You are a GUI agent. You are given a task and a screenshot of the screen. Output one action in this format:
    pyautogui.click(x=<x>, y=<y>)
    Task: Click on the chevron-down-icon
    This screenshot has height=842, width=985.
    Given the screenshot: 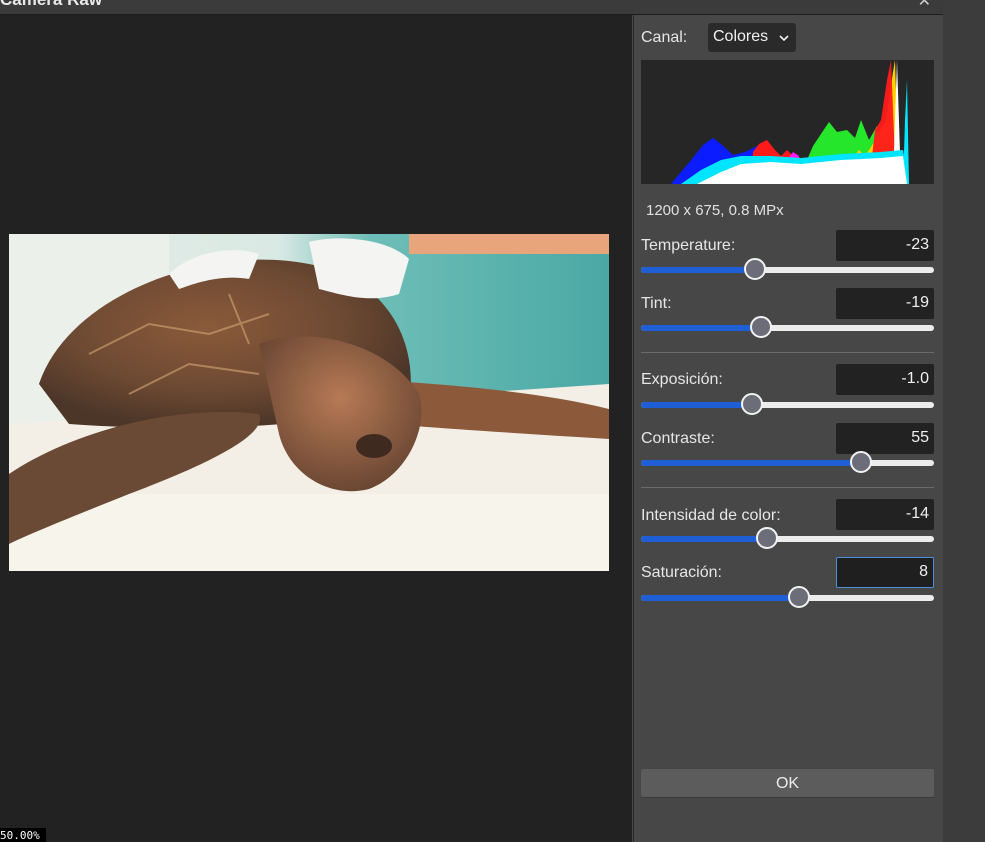 What is the action you would take?
    pyautogui.click(x=784, y=40)
    